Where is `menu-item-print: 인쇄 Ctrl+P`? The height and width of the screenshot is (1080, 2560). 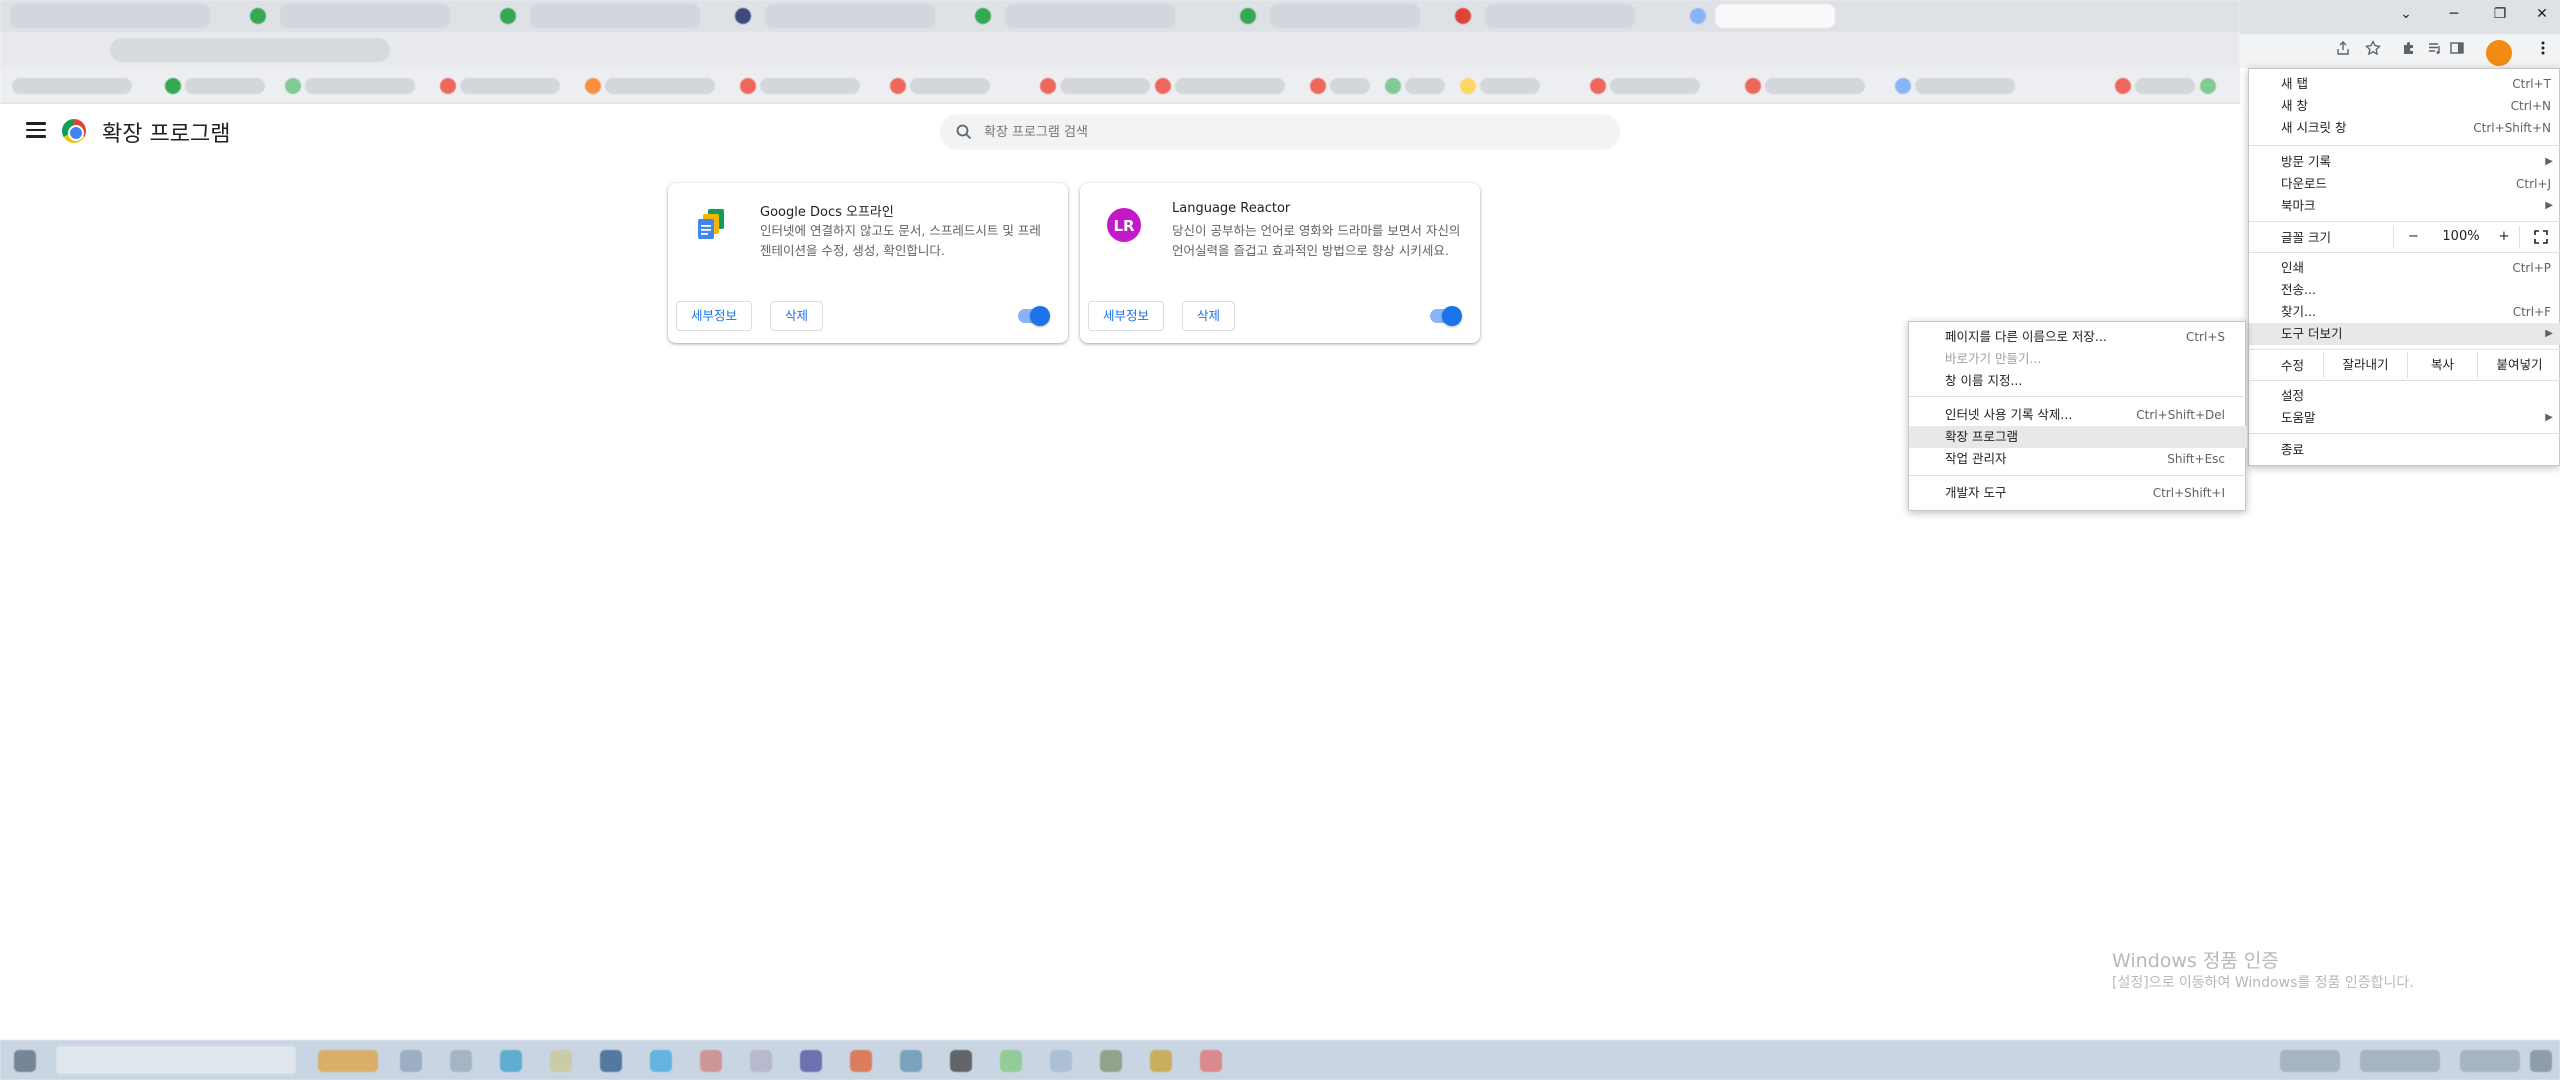 menu-item-print: 인쇄 Ctrl+P is located at coordinates (2404, 268).